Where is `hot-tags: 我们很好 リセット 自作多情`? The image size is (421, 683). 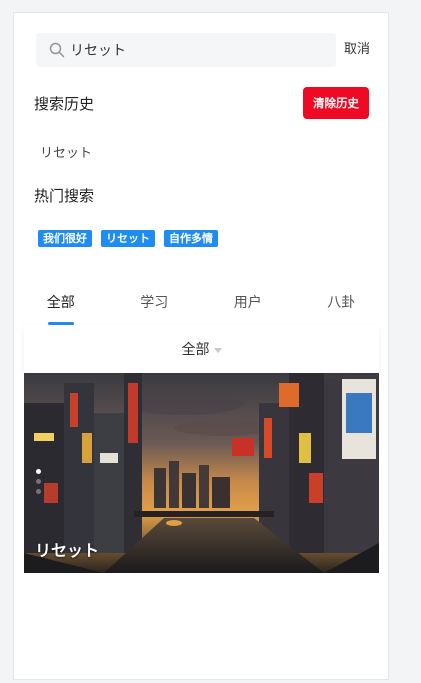 hot-tags: 我们很好 リセット 自作多情 is located at coordinates (128, 238).